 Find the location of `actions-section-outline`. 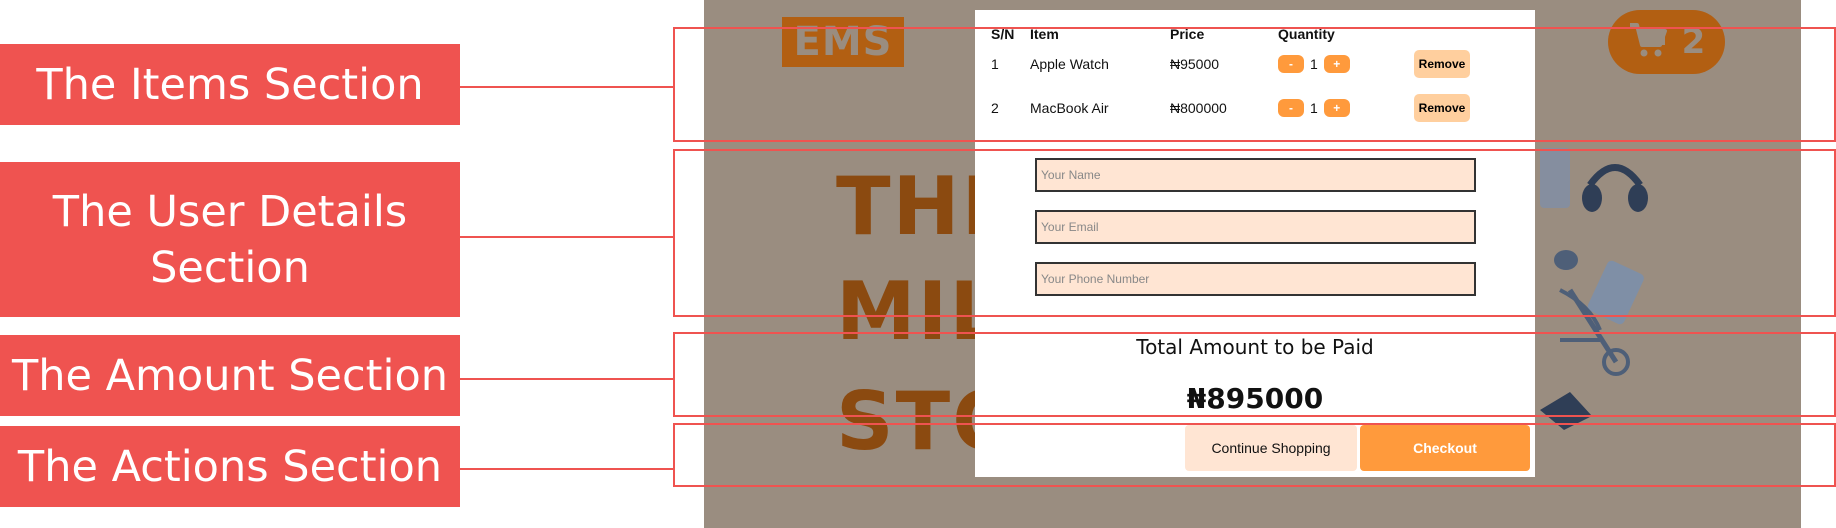

actions-section-outline is located at coordinates (1254, 455).